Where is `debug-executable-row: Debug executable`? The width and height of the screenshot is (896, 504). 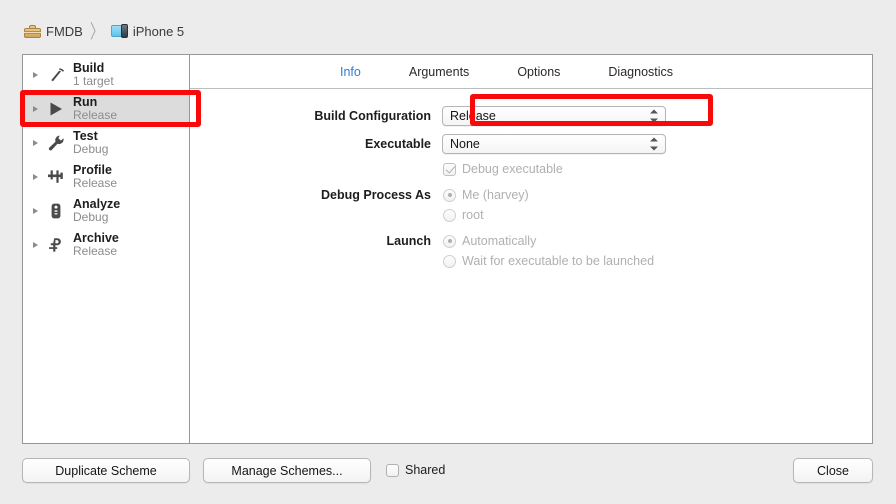 debug-executable-row: Debug executable is located at coordinates (531, 169).